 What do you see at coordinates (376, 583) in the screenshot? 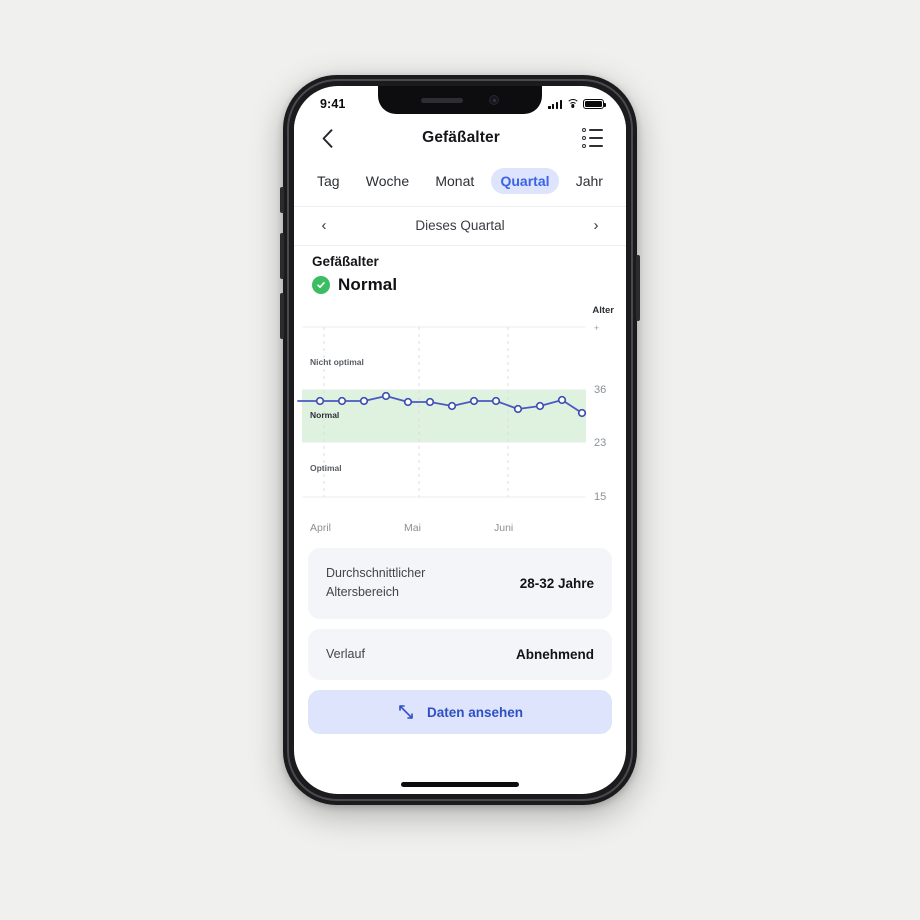
I see `card-label: Durchschnittlicher Altersbereich` at bounding box center [376, 583].